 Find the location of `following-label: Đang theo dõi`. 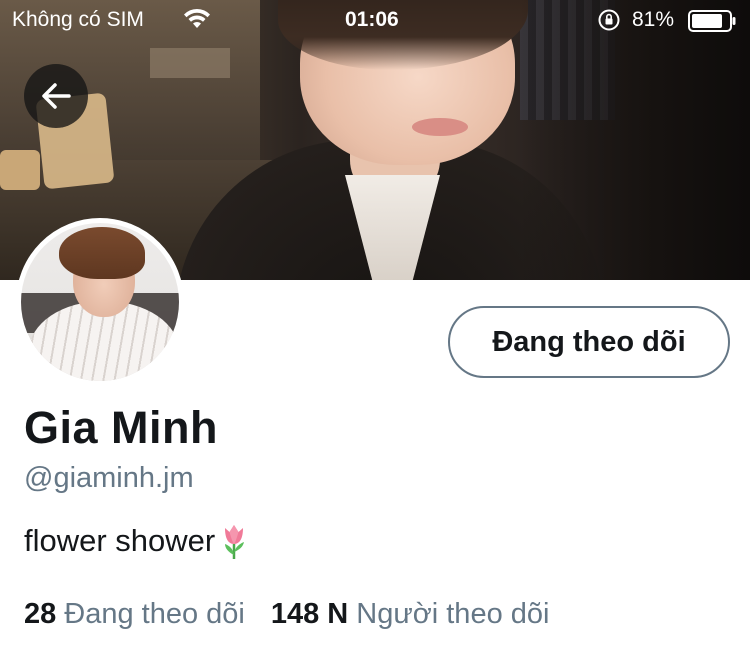

following-label: Đang theo dõi is located at coordinates (154, 614).